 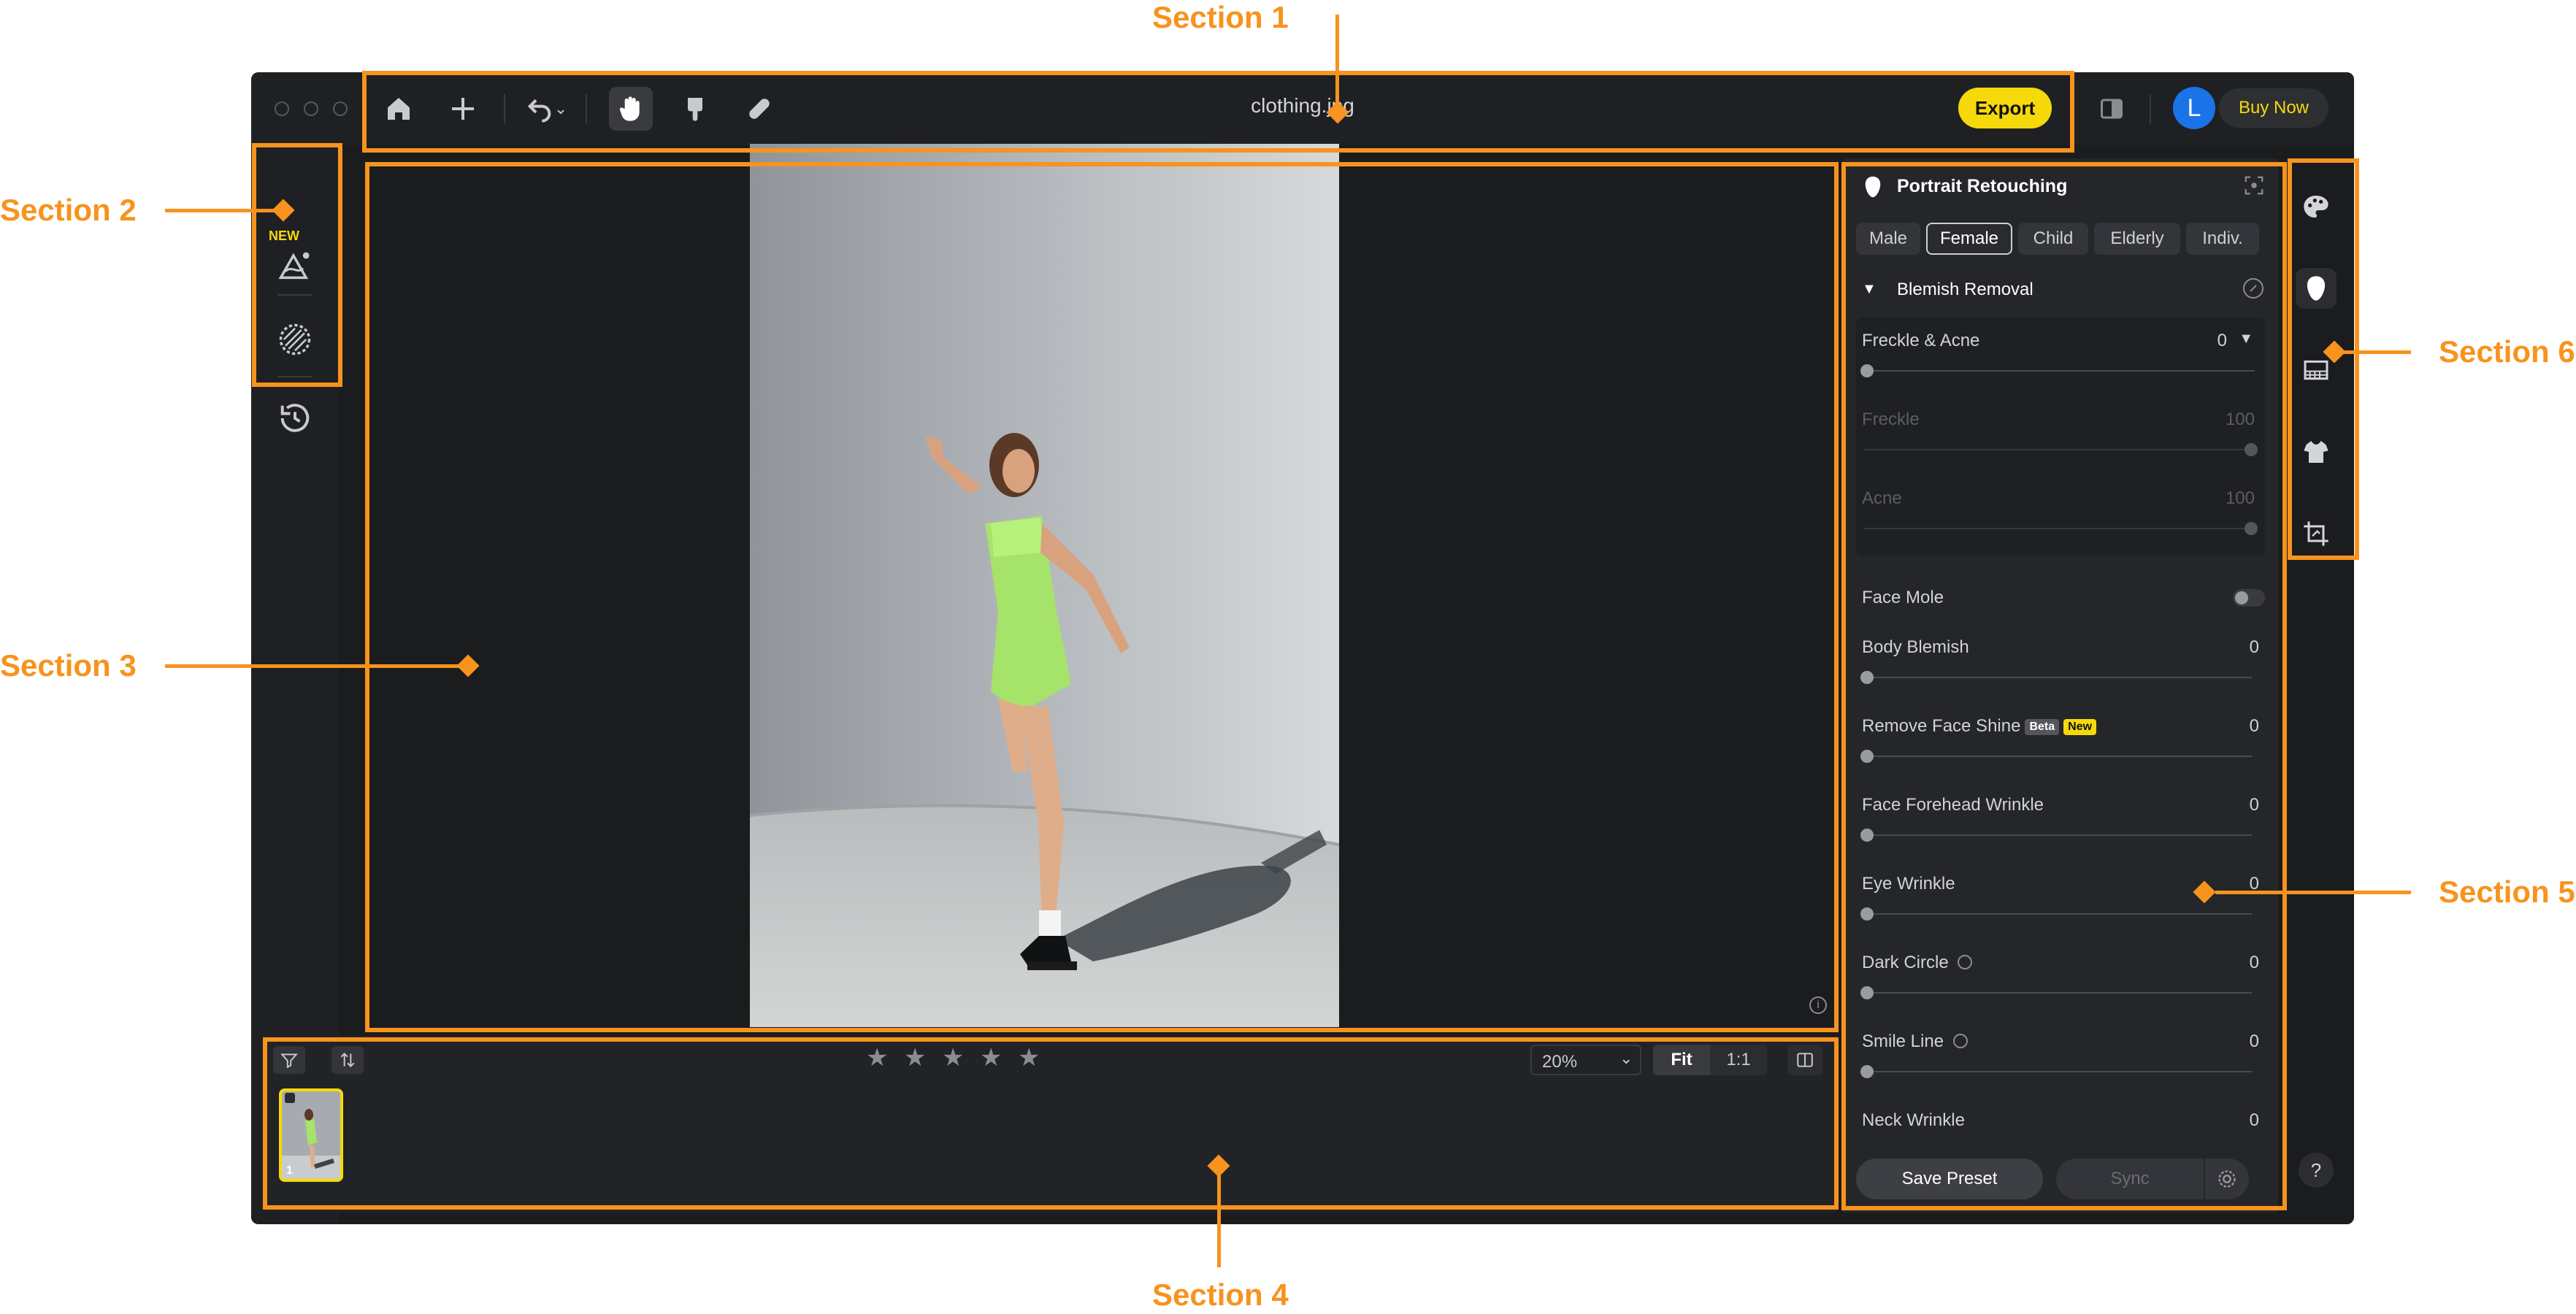 I want to click on remove-face-shine-slider, so click(x=2057, y=756).